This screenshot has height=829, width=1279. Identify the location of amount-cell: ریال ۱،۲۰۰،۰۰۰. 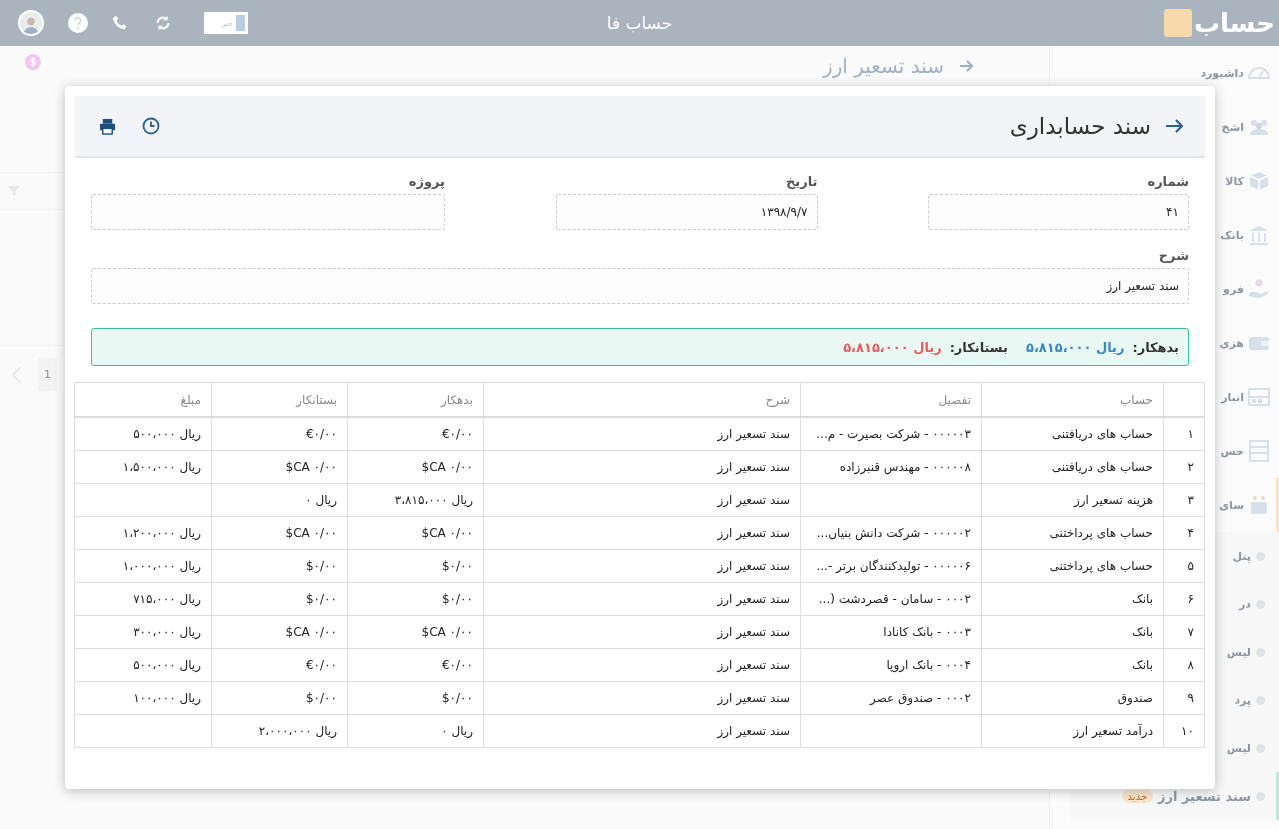
(143, 533).